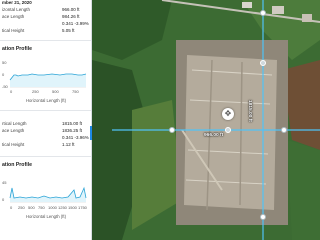 Image resolution: width=320 pixels, height=240 pixels. I want to click on x-tick: 1000, so click(53, 207).